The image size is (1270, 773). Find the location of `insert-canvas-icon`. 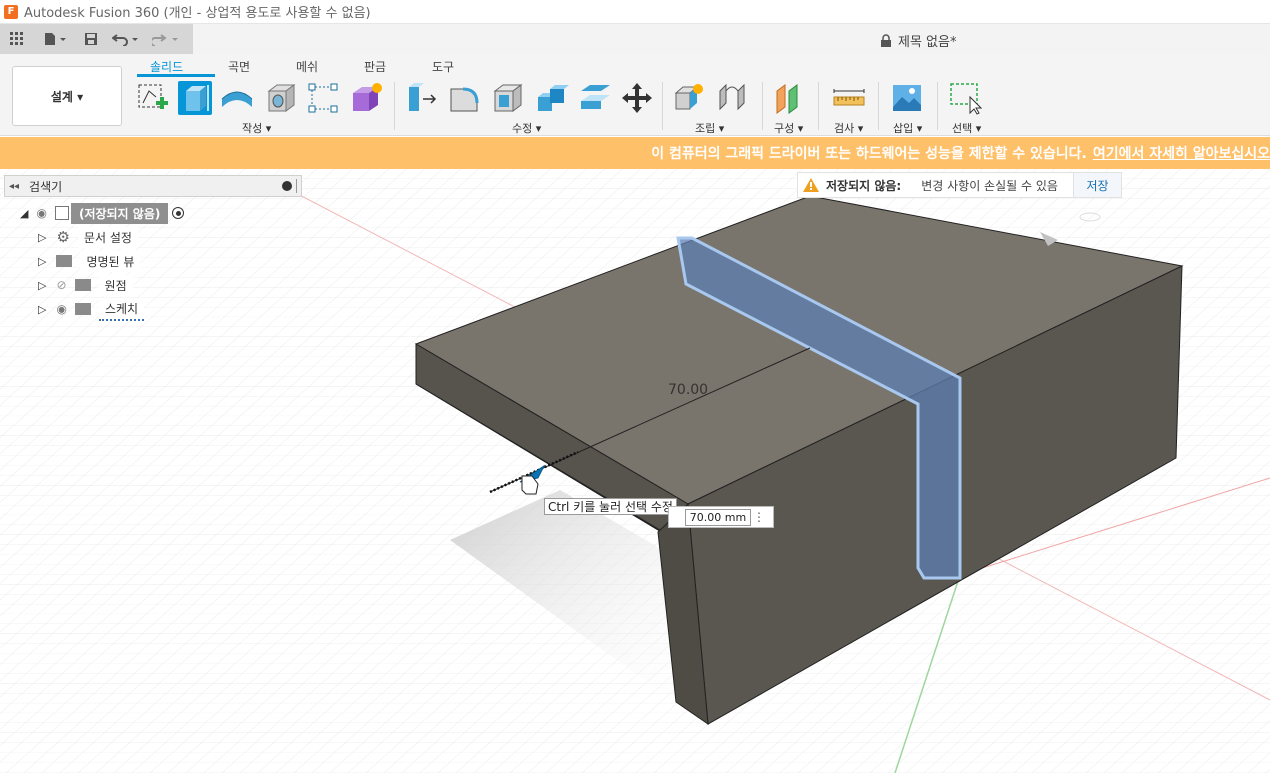

insert-canvas-icon is located at coordinates (907, 98).